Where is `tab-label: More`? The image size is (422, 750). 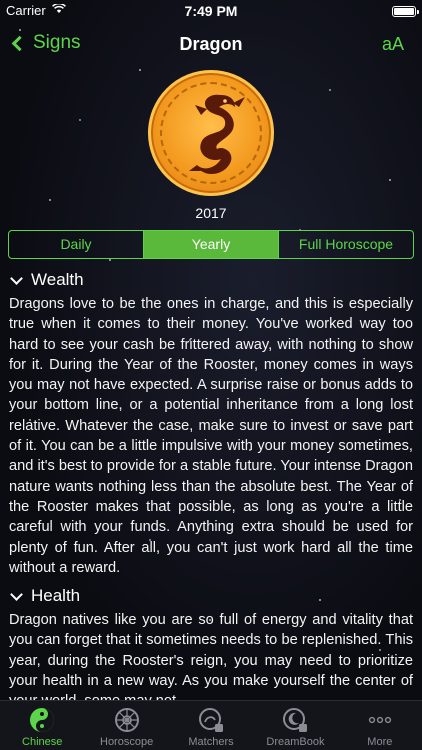
tab-label: More is located at coordinates (380, 742).